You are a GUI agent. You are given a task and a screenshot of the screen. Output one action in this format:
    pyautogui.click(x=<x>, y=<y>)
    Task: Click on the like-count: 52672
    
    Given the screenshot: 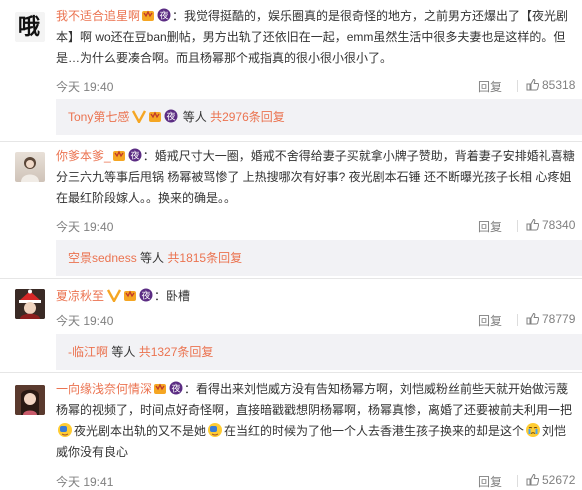 What is the action you would take?
    pyautogui.click(x=559, y=480)
    